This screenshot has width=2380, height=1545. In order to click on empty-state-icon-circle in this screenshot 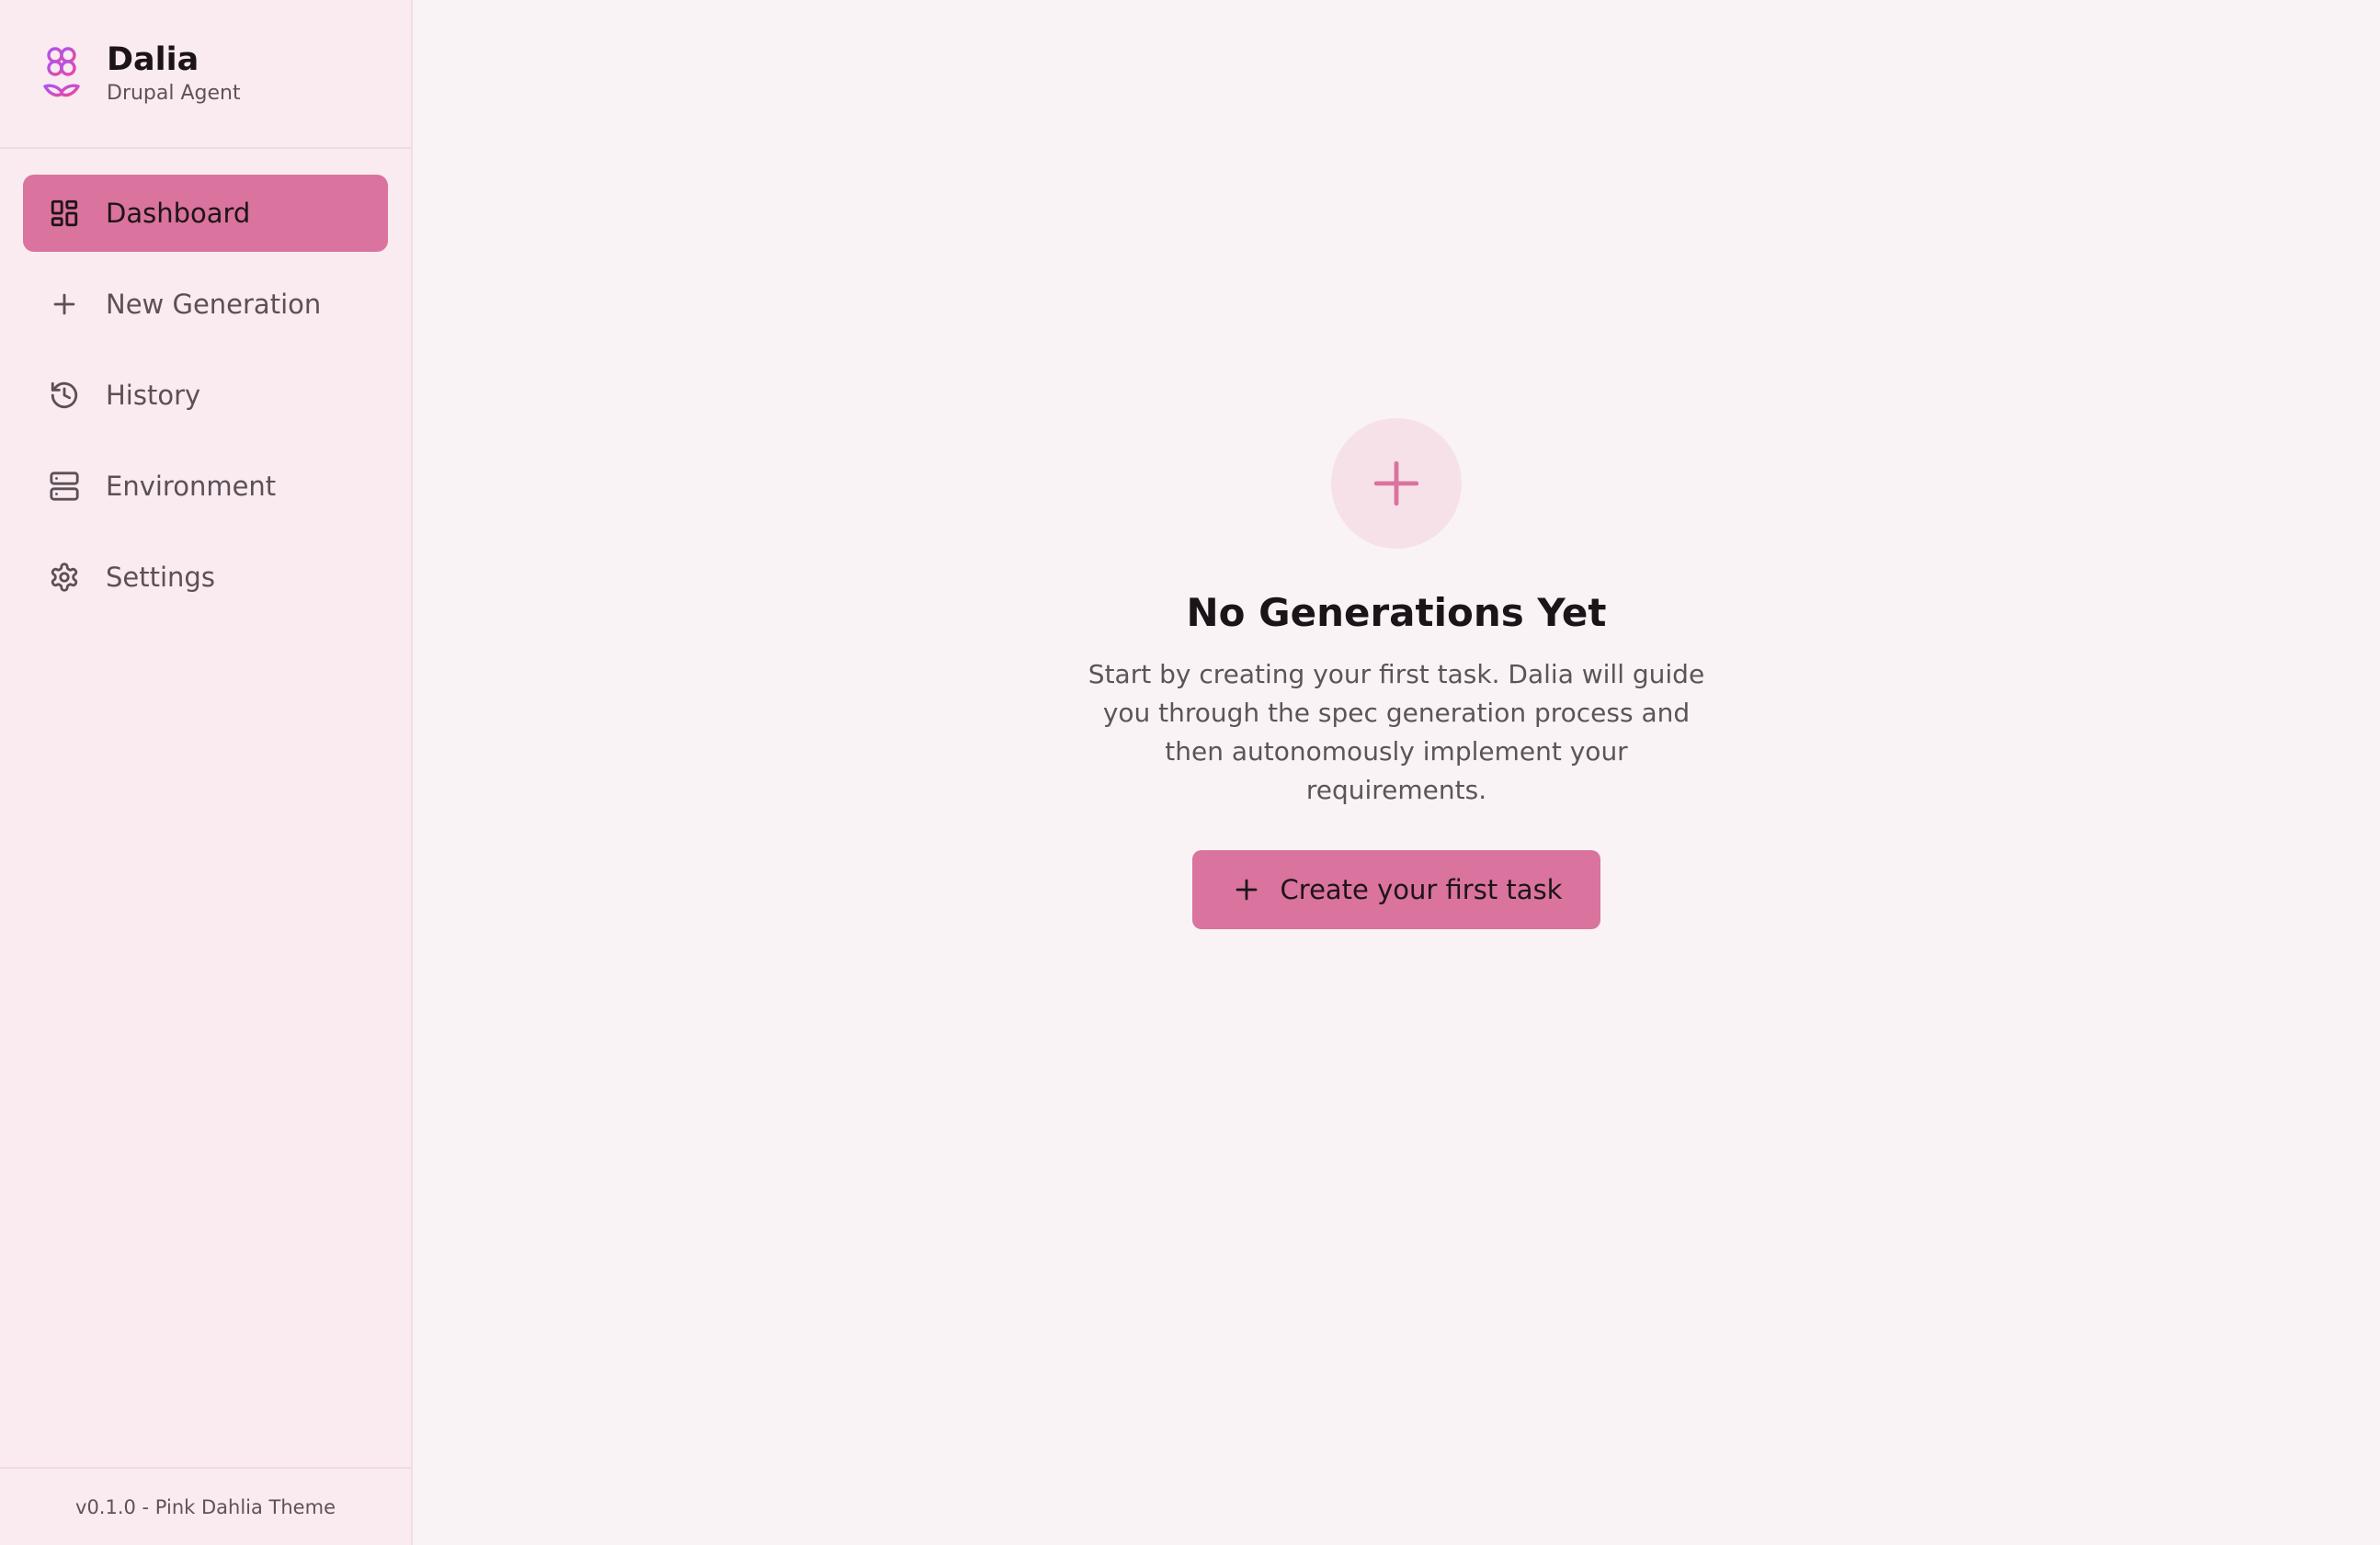, I will do `click(1396, 483)`.